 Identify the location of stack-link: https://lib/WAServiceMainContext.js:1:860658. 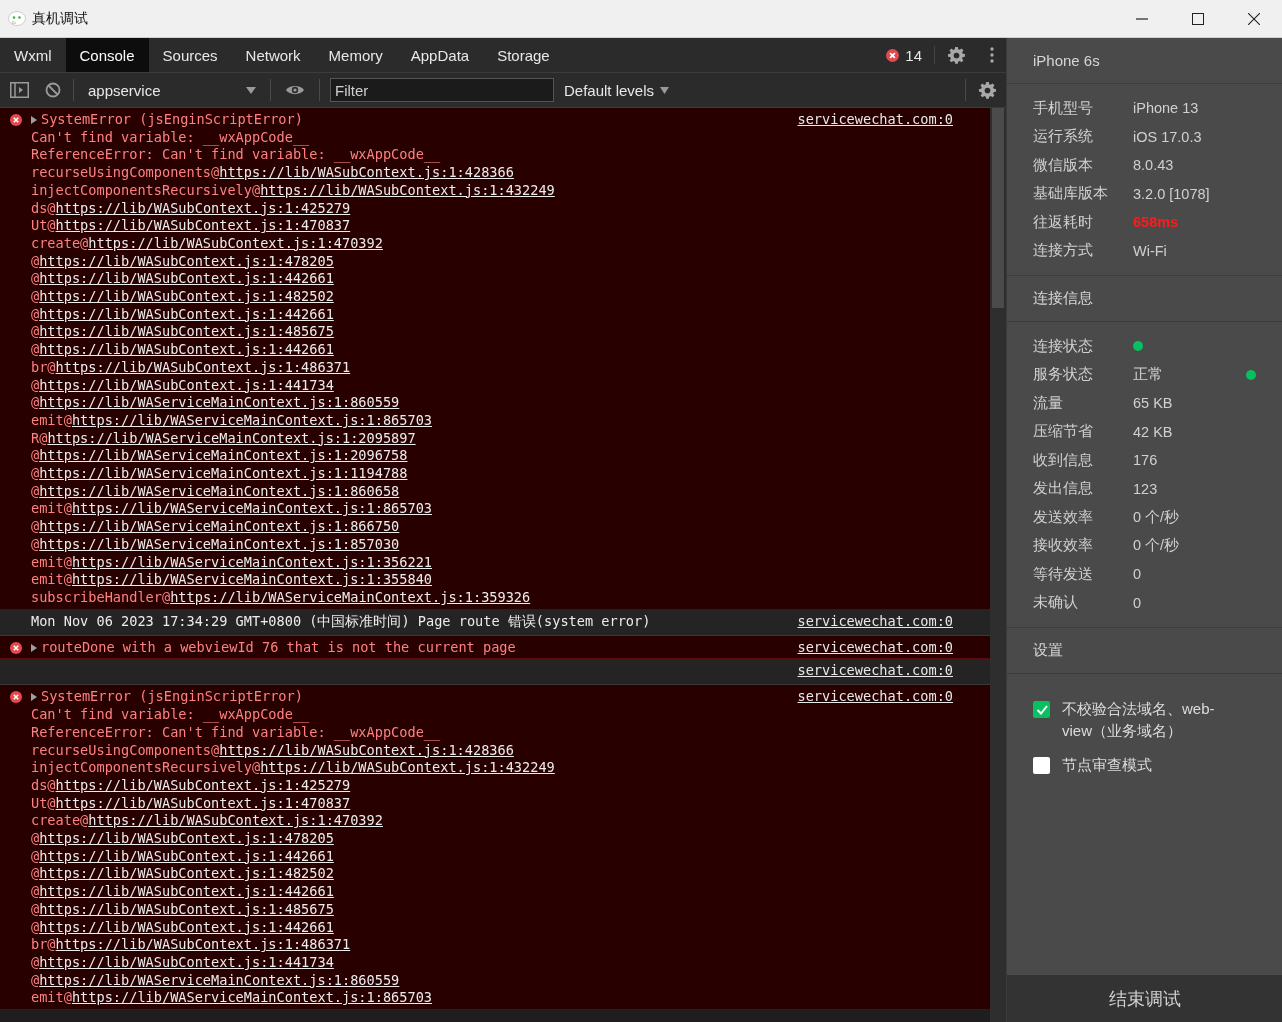
(219, 491).